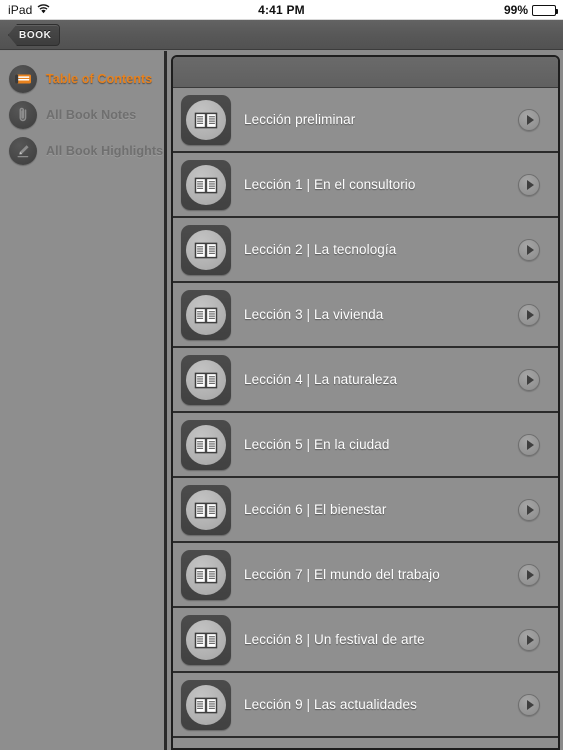  What do you see at coordinates (342, 574) in the screenshot?
I see `row-label: Lección 7 | El mundo del trabajo` at bounding box center [342, 574].